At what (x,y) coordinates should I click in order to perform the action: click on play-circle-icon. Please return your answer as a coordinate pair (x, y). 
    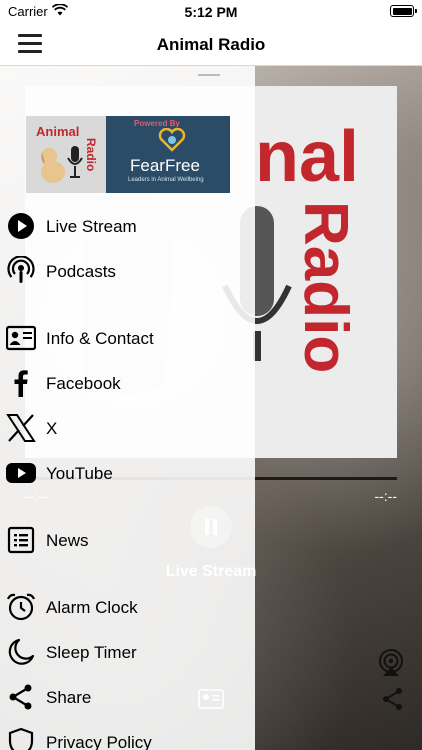
    Looking at the image, I should click on (21, 226).